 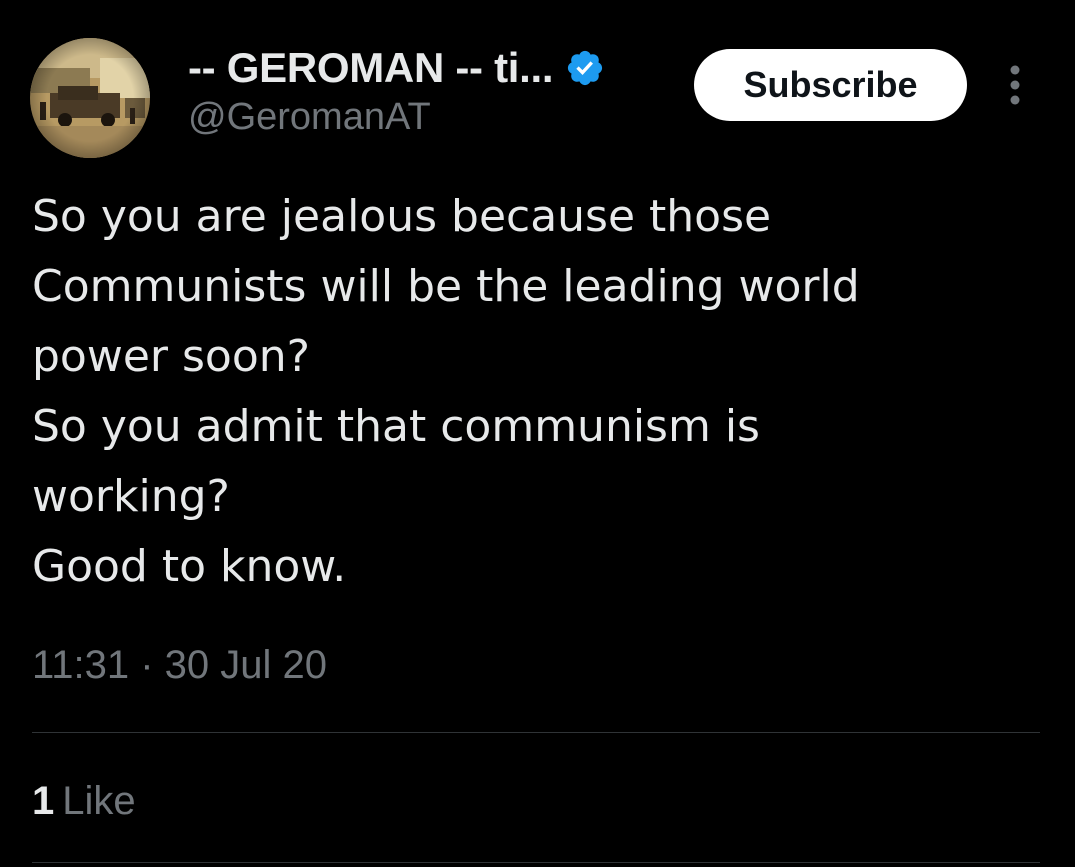 I want to click on likes-stat: 1 Like, so click(x=84, y=801).